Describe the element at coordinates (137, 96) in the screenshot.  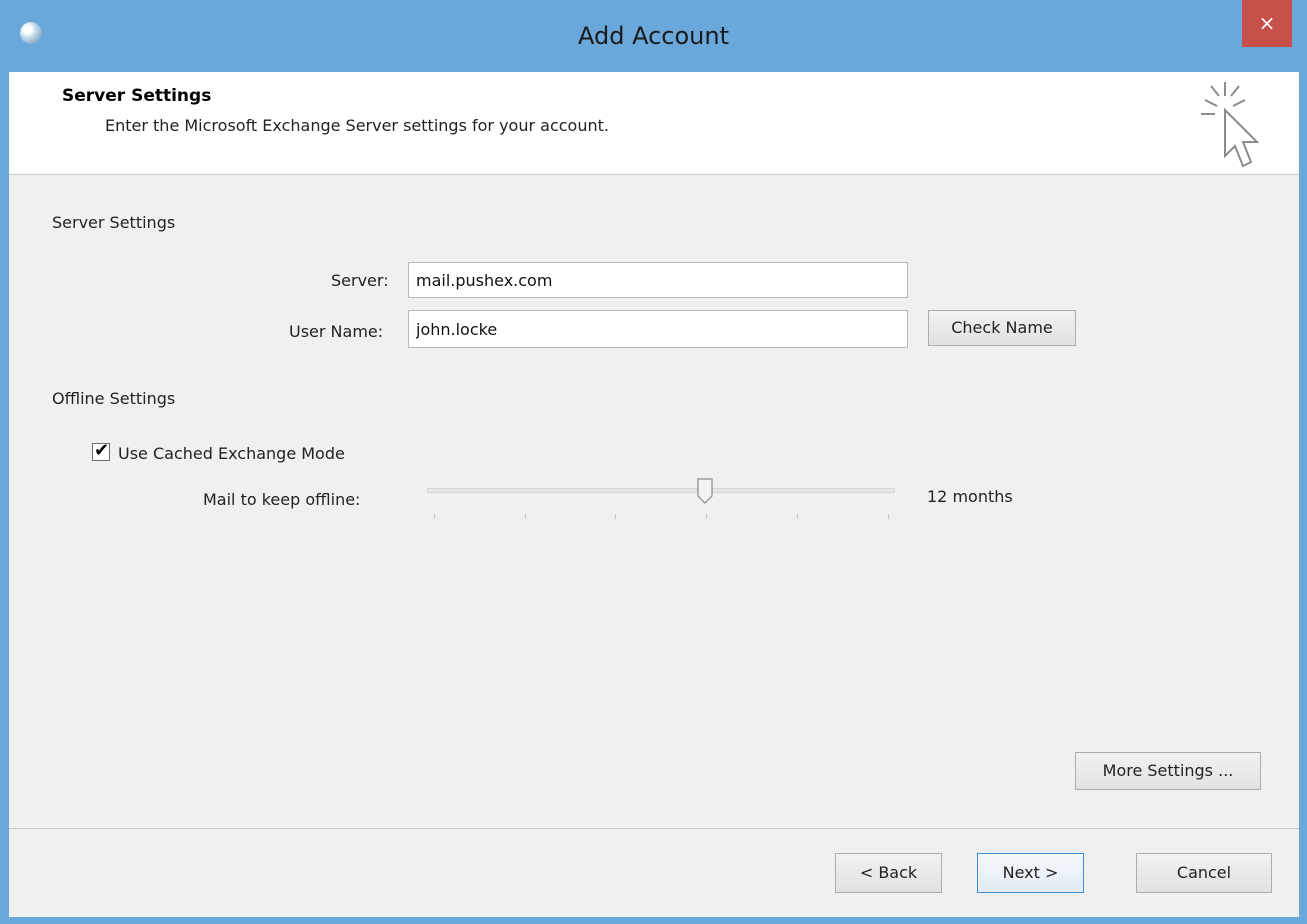
I see `header-title: Server Settings` at that location.